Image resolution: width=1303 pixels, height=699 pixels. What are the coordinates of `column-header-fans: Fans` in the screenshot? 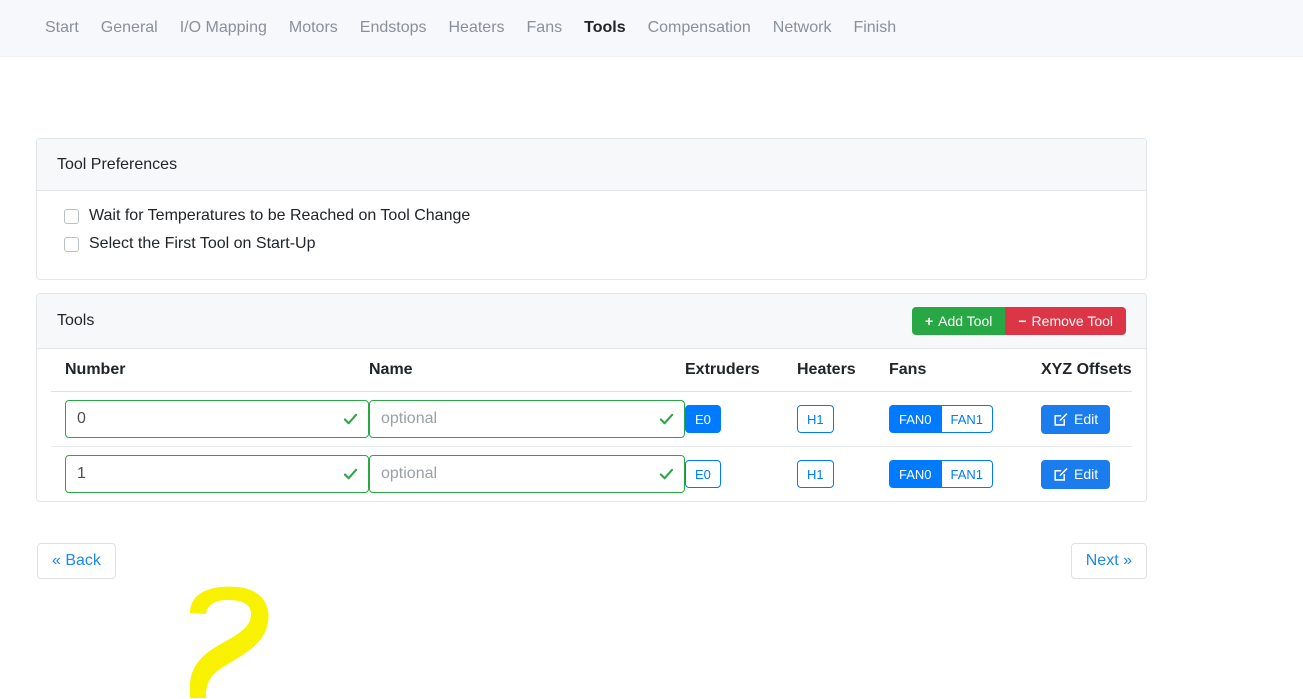 It's located at (965, 370).